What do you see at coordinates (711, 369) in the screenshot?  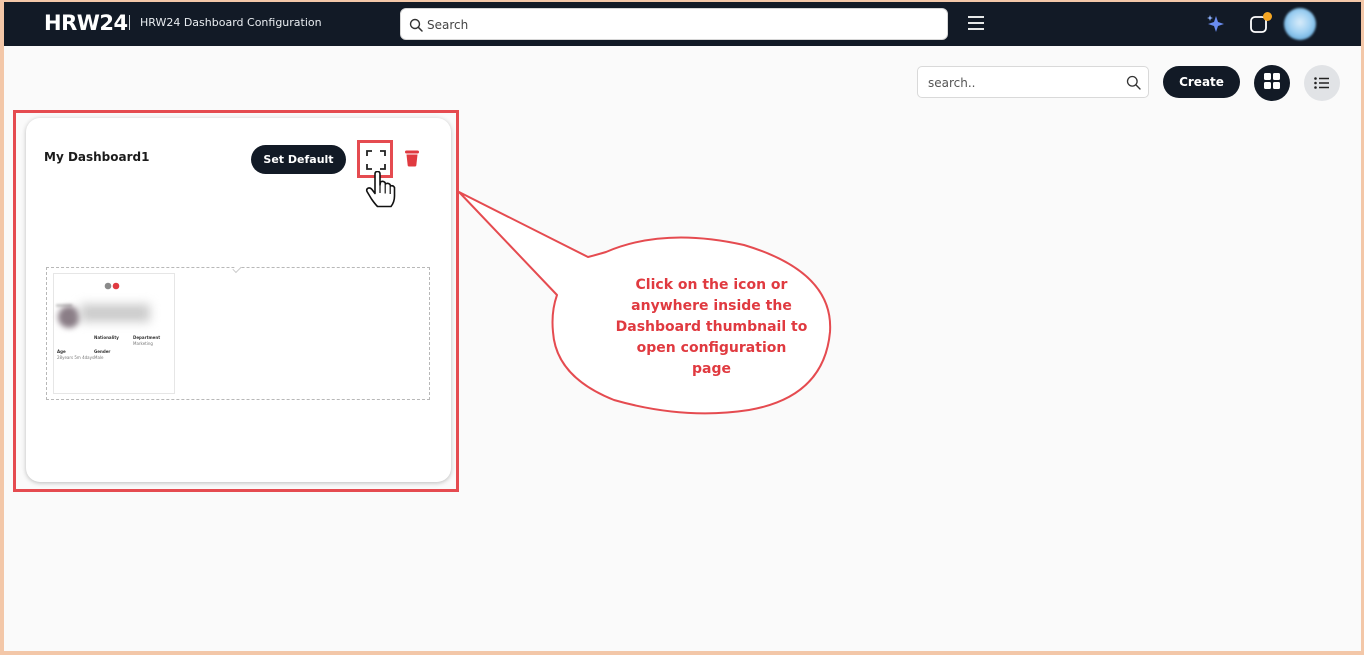 I see `callout-line: page` at bounding box center [711, 369].